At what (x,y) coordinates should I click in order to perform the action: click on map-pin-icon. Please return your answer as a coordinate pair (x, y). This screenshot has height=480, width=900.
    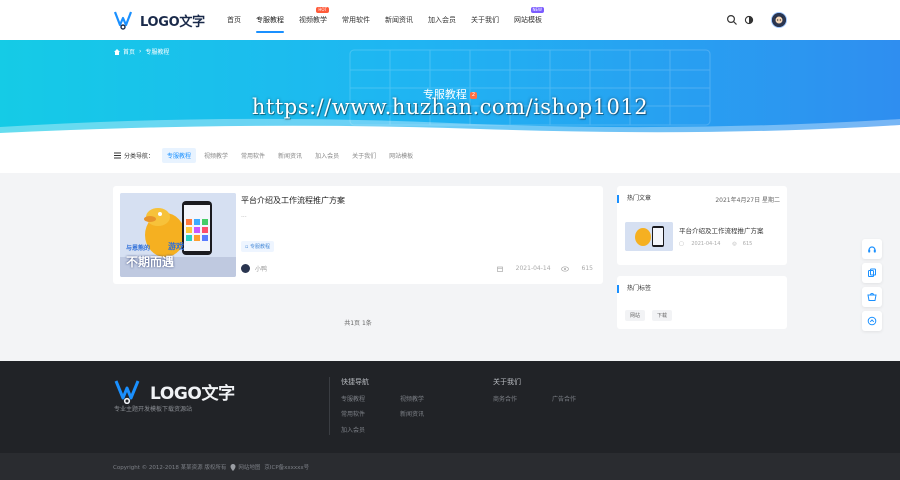
    Looking at the image, I should click on (233, 467).